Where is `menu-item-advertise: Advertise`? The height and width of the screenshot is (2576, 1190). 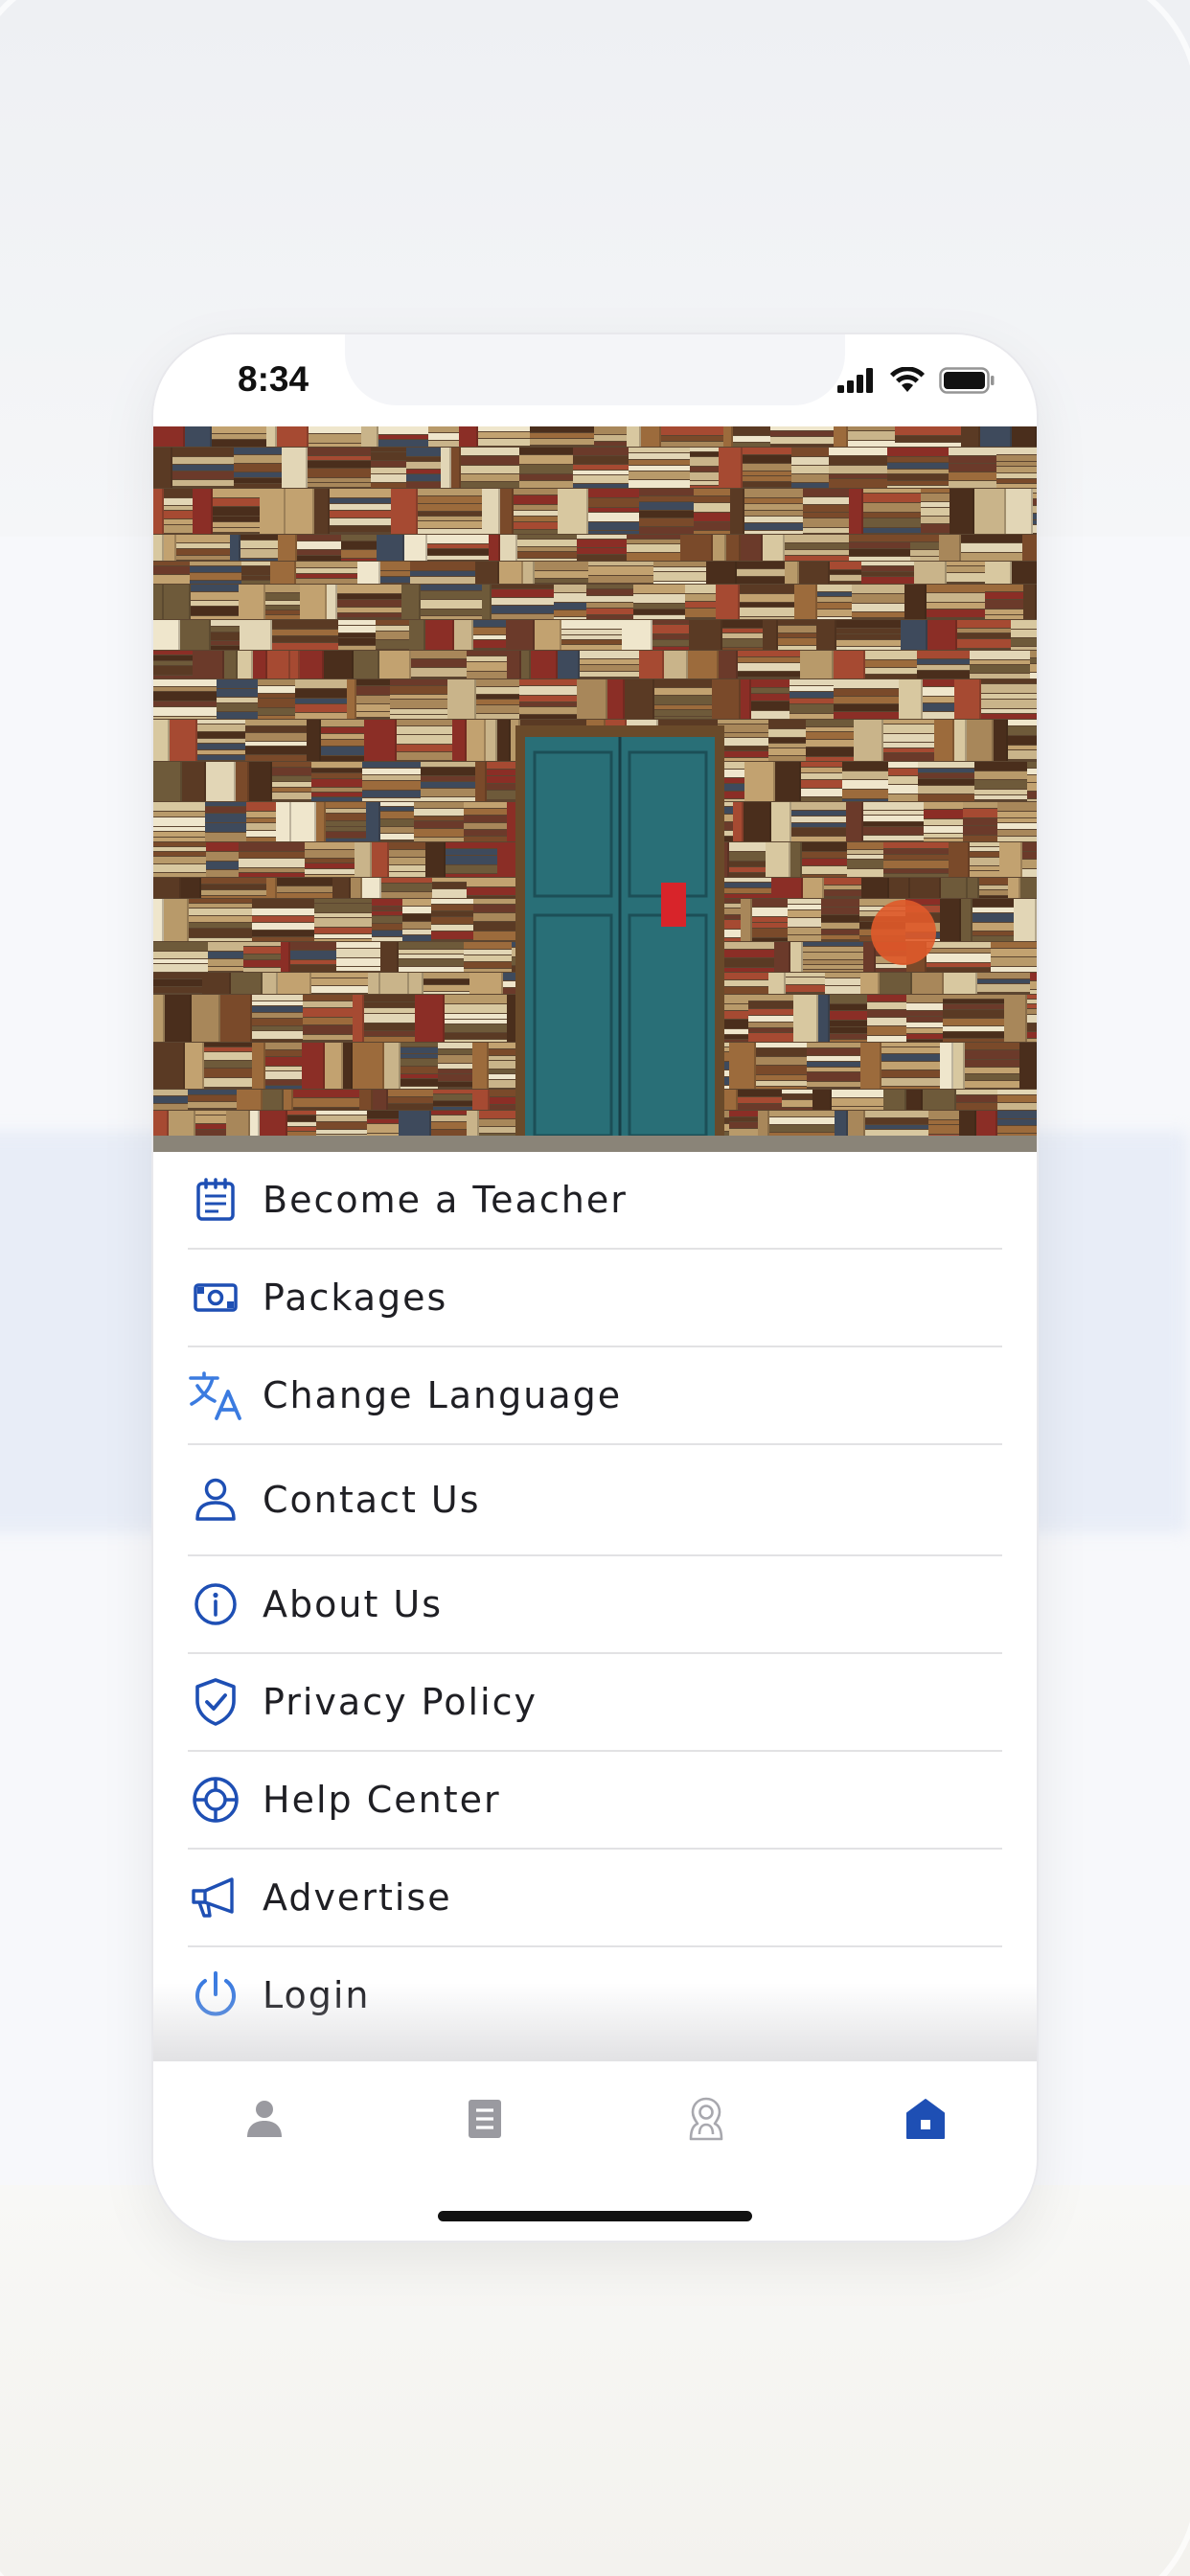
menu-item-advertise: Advertise is located at coordinates (595, 1898).